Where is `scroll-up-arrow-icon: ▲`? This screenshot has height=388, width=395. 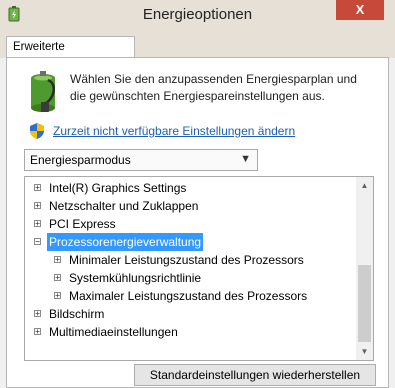 scroll-up-arrow-icon: ▲ is located at coordinates (364, 185).